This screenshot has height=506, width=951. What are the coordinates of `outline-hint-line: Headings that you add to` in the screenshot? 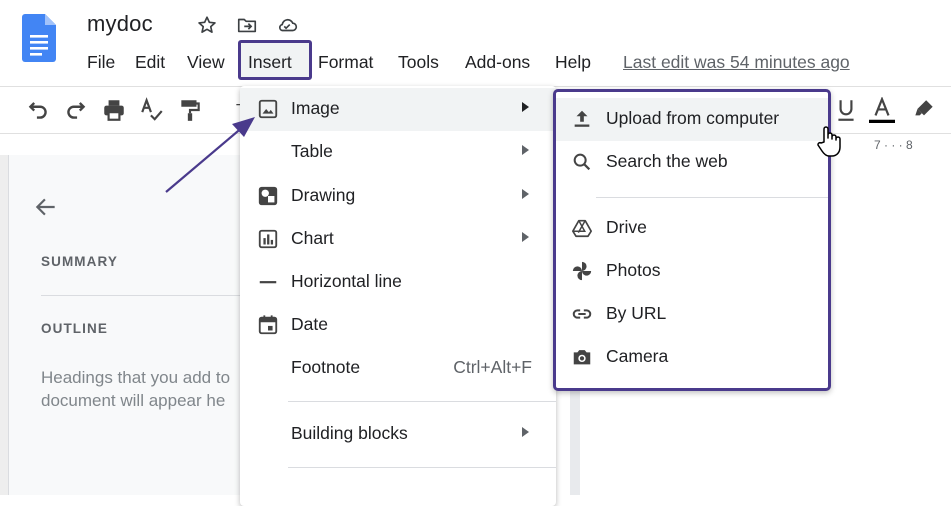 It's located at (136, 377).